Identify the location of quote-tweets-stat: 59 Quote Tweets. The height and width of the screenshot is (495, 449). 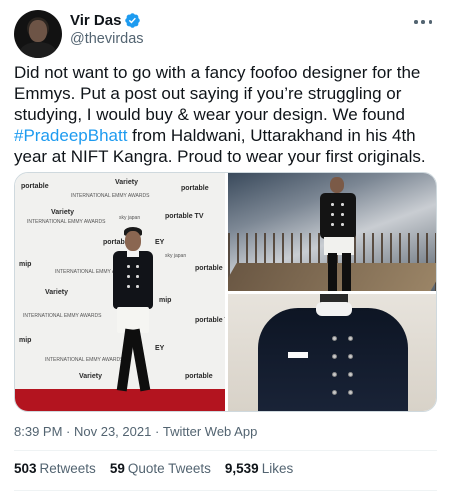
(160, 468).